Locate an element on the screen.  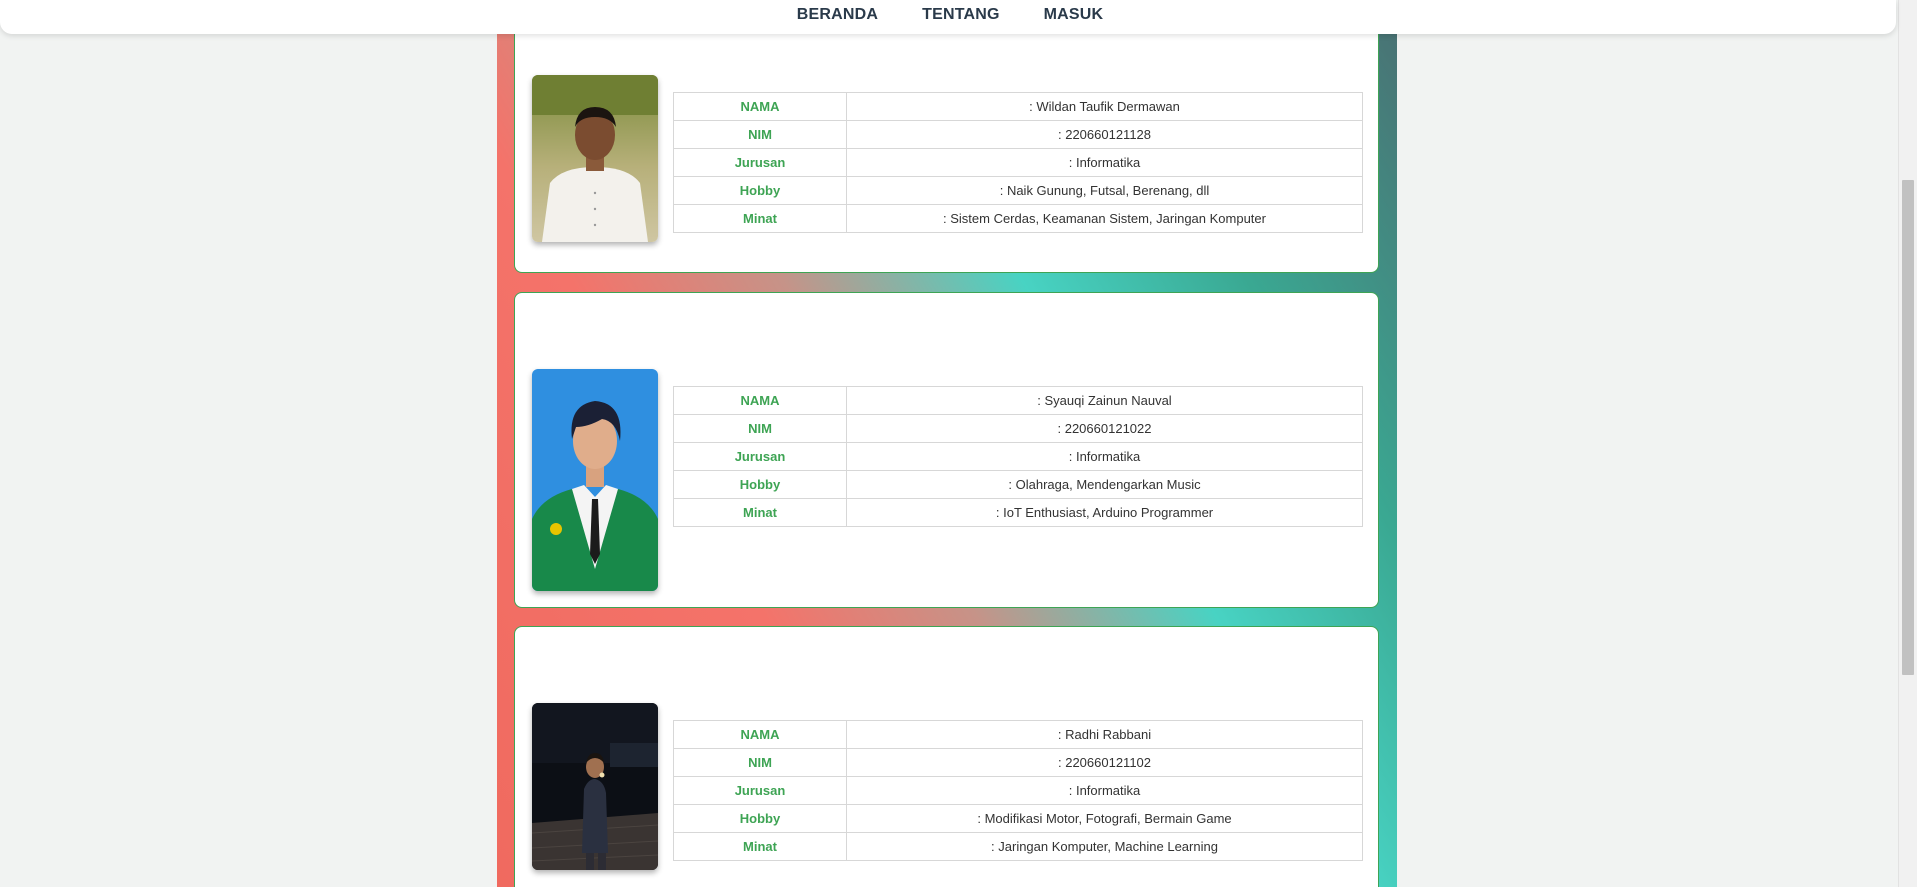
navbar: BERANDA TENTANG MASUK is located at coordinates (948, 17).